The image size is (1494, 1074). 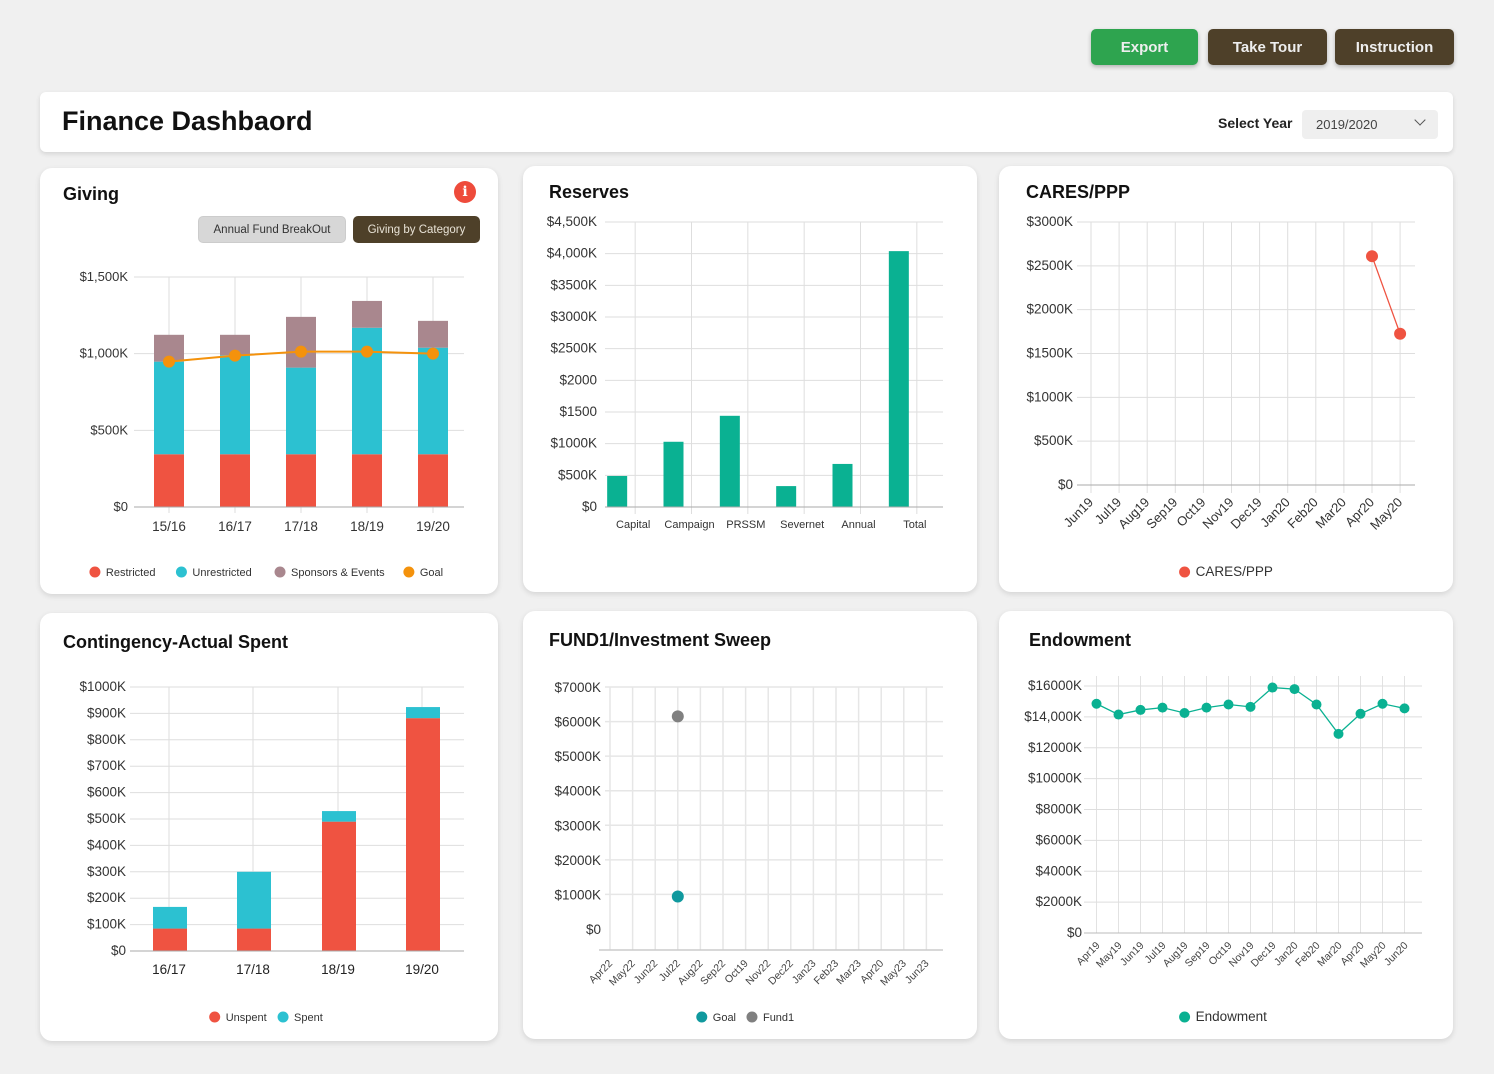 I want to click on x-tick-label: Jun23, so click(x=917, y=972).